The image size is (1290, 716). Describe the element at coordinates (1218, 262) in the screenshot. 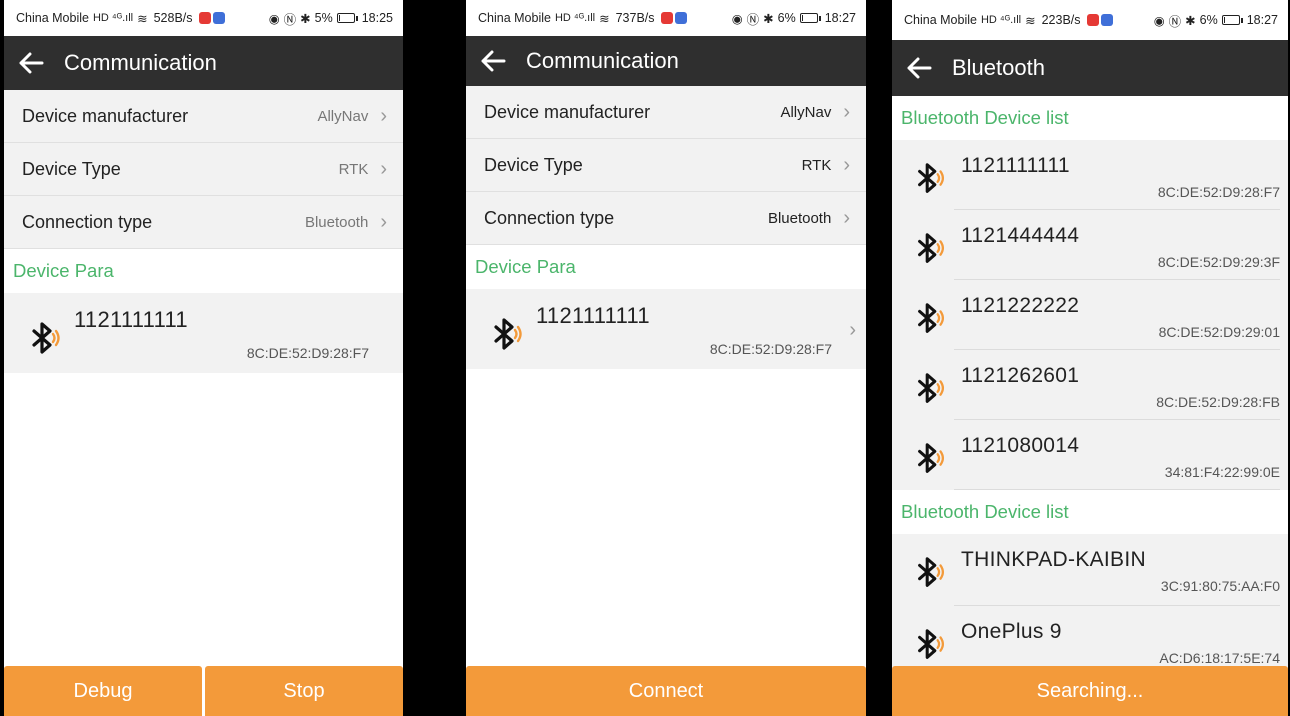

I see `device-mac: 8C:DE:52:D9:29:3F` at that location.